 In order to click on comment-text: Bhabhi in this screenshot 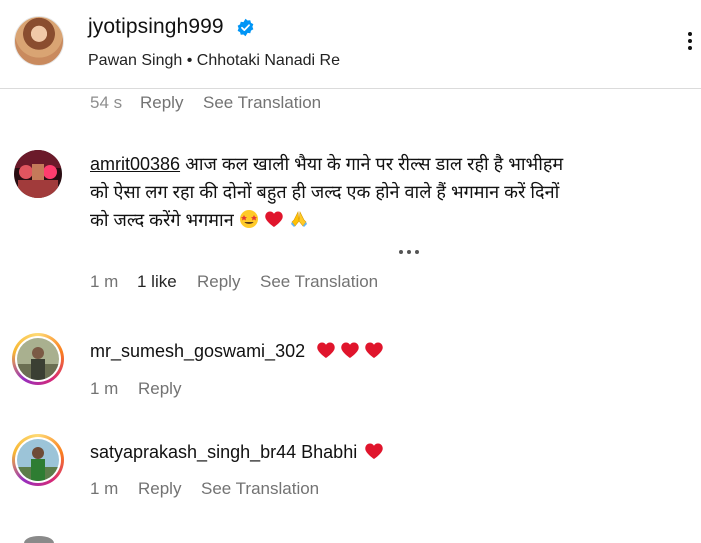, I will do `click(329, 452)`.